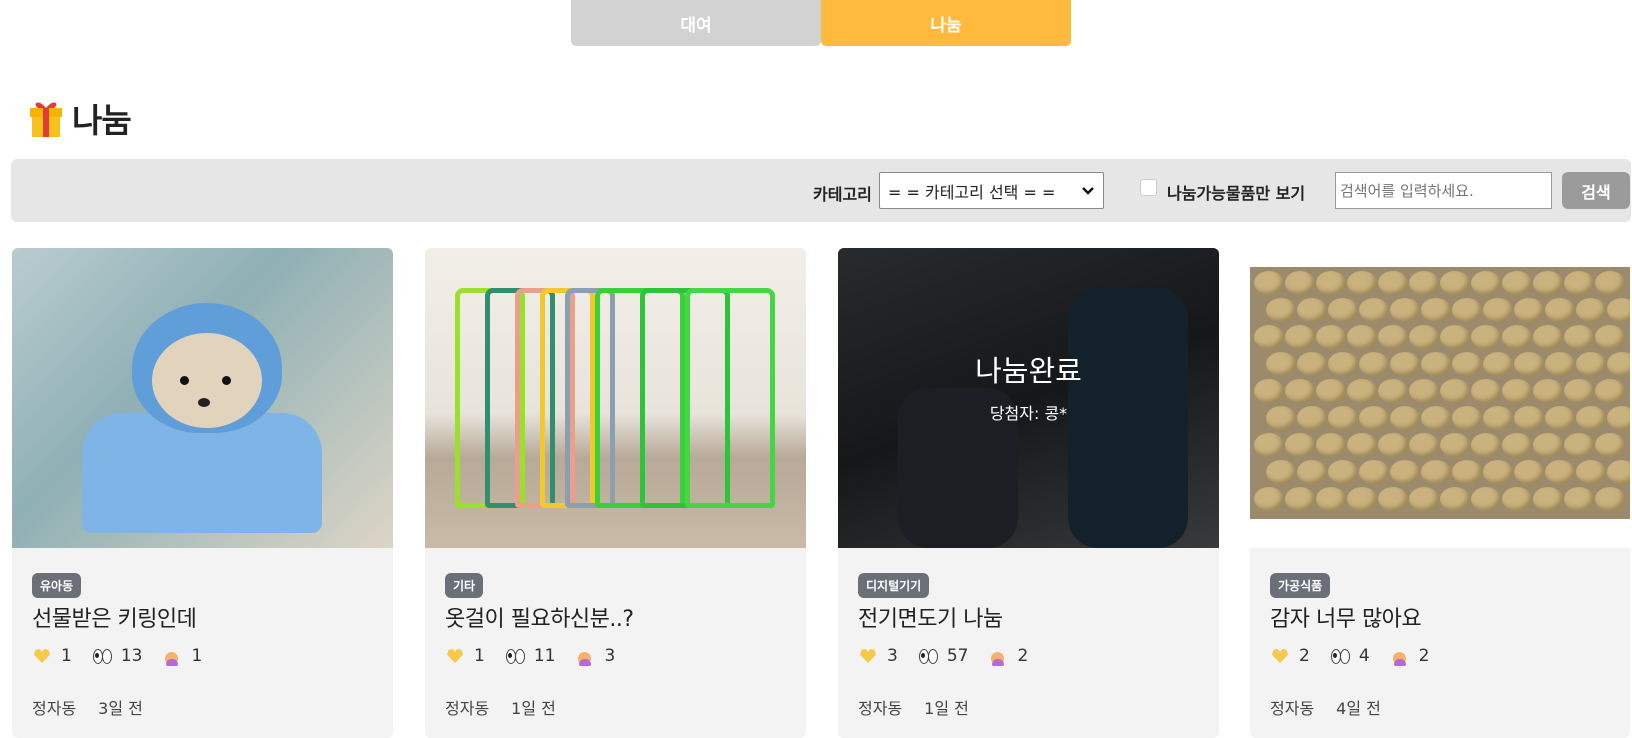  I want to click on view-count: 4, so click(1364, 656).